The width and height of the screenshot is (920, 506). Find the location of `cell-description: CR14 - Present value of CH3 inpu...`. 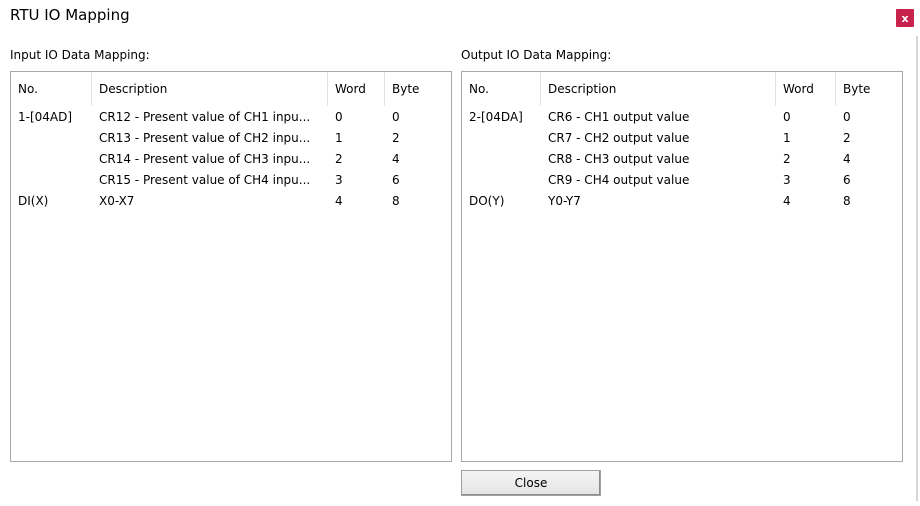

cell-description: CR14 - Present value of CH3 inpu... is located at coordinates (205, 159).